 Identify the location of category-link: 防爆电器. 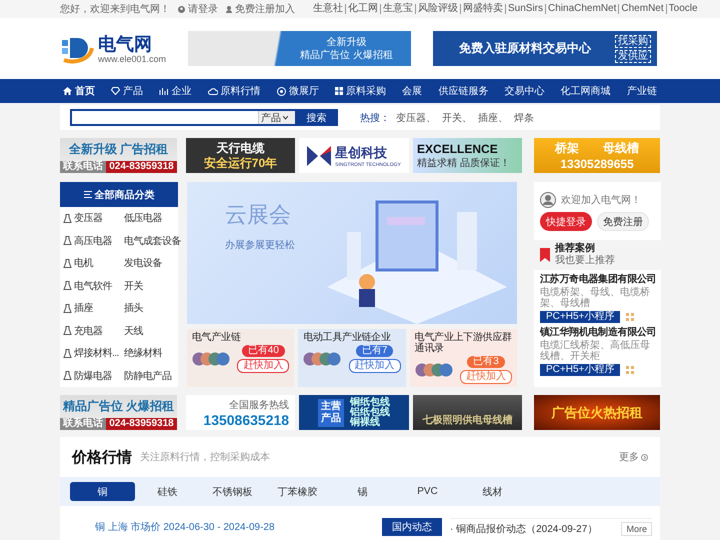
(93, 375).